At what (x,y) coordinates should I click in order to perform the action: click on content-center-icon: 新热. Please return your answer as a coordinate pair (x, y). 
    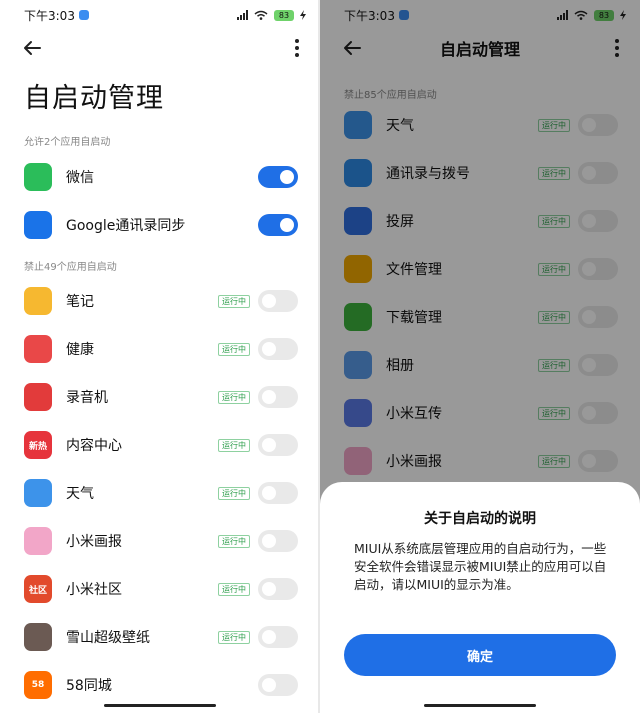
    Looking at the image, I should click on (38, 445).